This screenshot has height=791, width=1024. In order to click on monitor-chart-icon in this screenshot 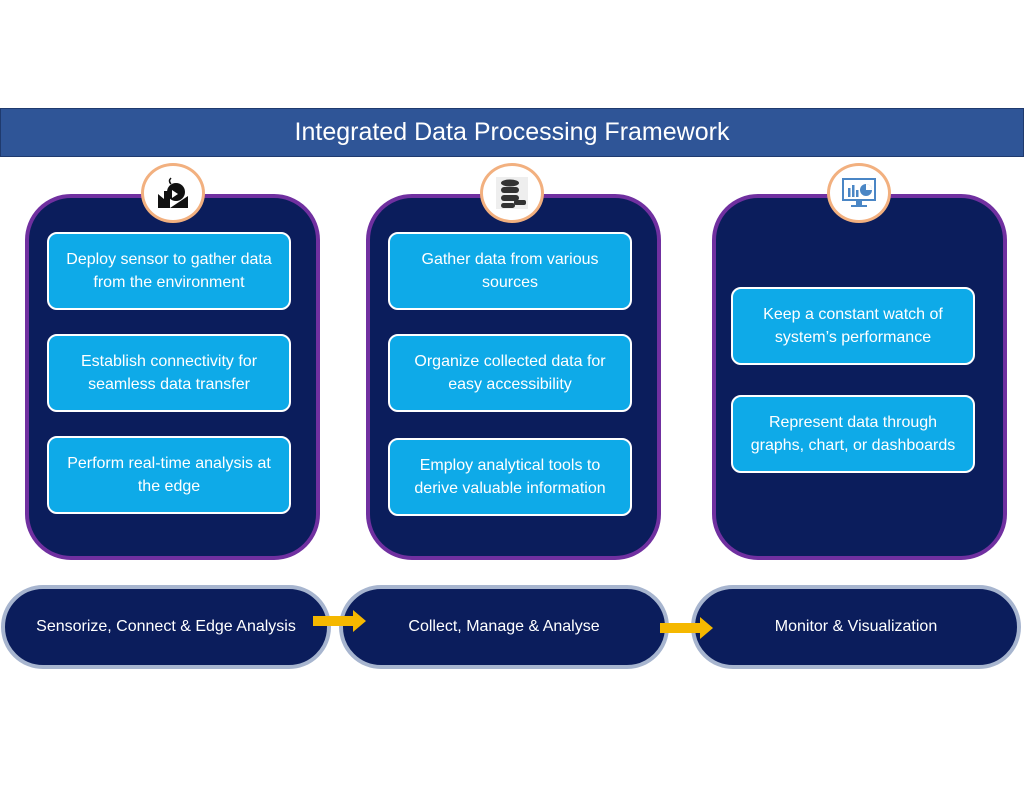, I will do `click(859, 193)`.